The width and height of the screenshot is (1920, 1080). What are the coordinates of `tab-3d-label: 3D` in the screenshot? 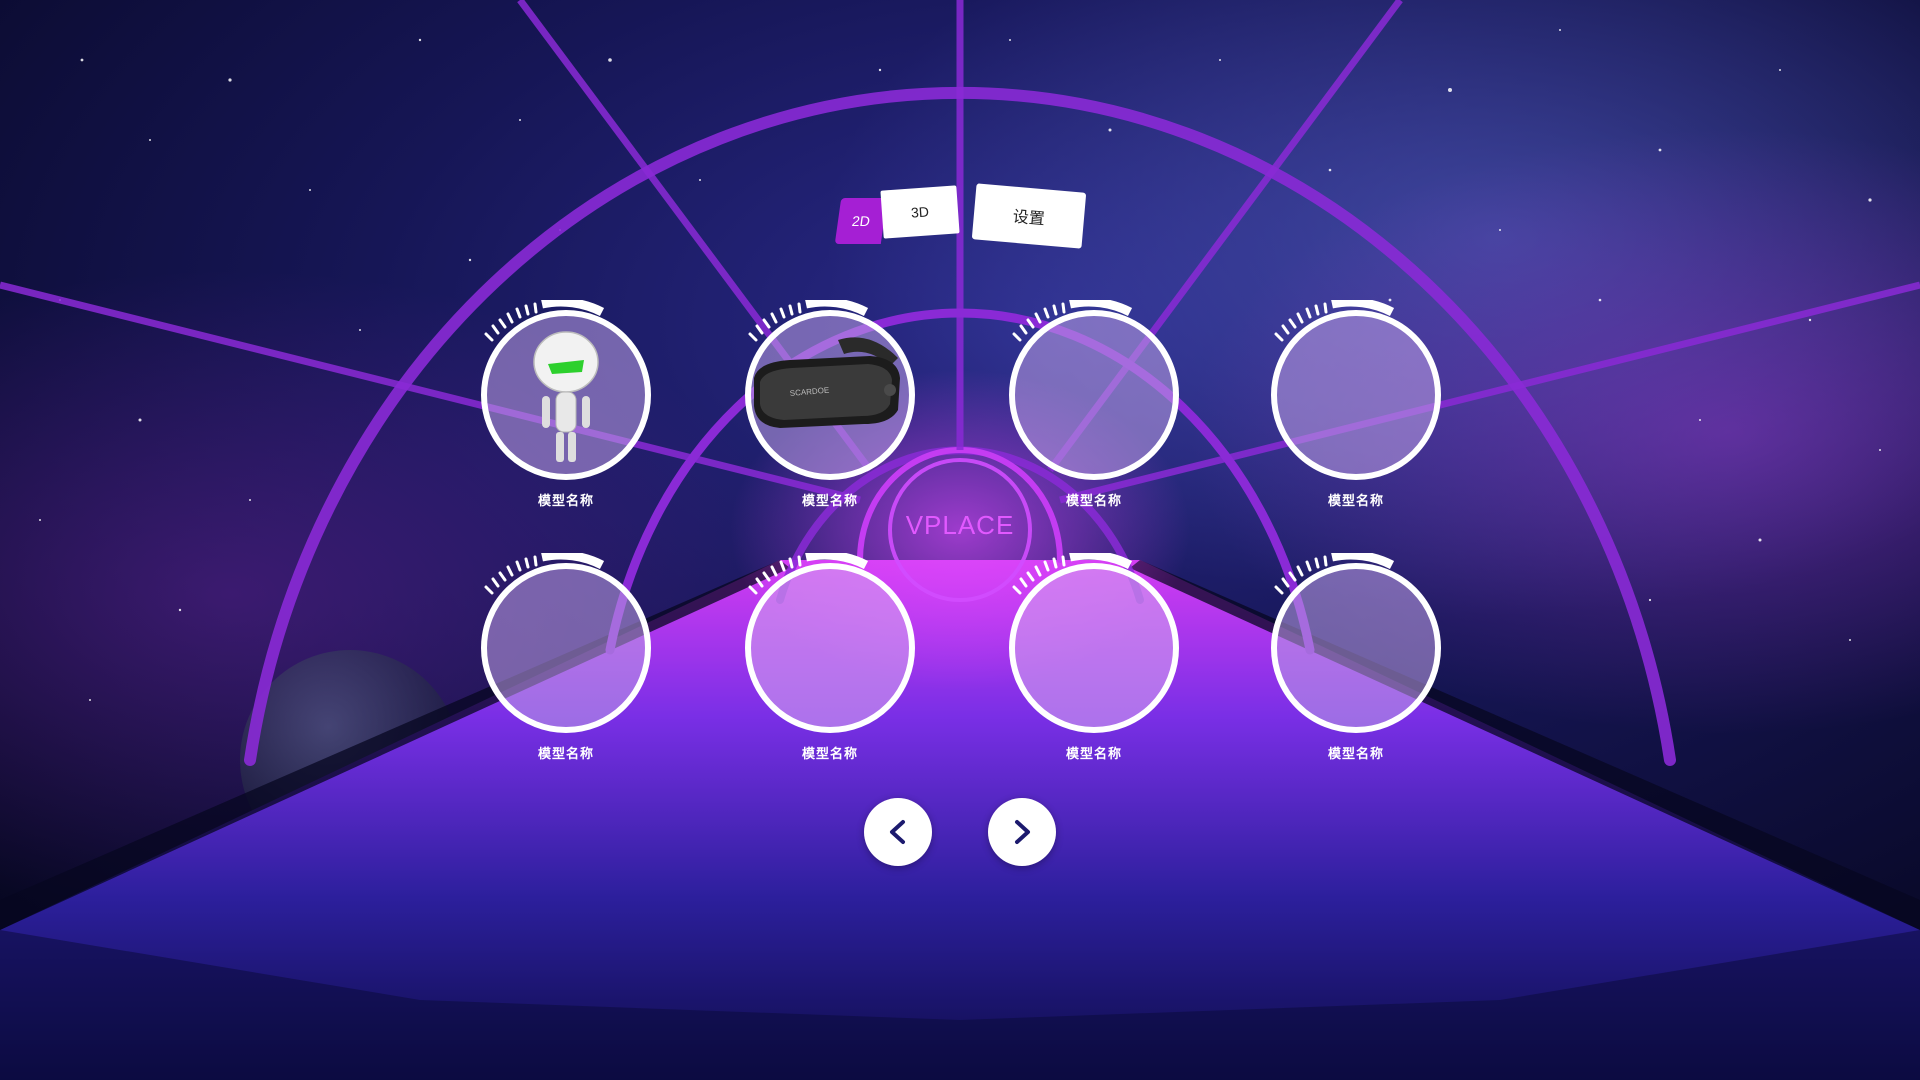 It's located at (920, 212).